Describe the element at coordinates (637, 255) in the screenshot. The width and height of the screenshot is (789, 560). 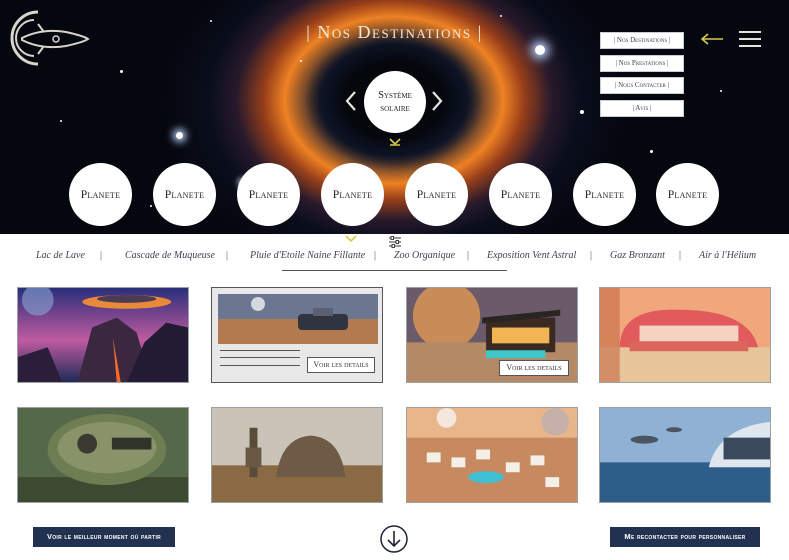
I see `filter-gaz-bronzant: Gaz Bronzant` at that location.